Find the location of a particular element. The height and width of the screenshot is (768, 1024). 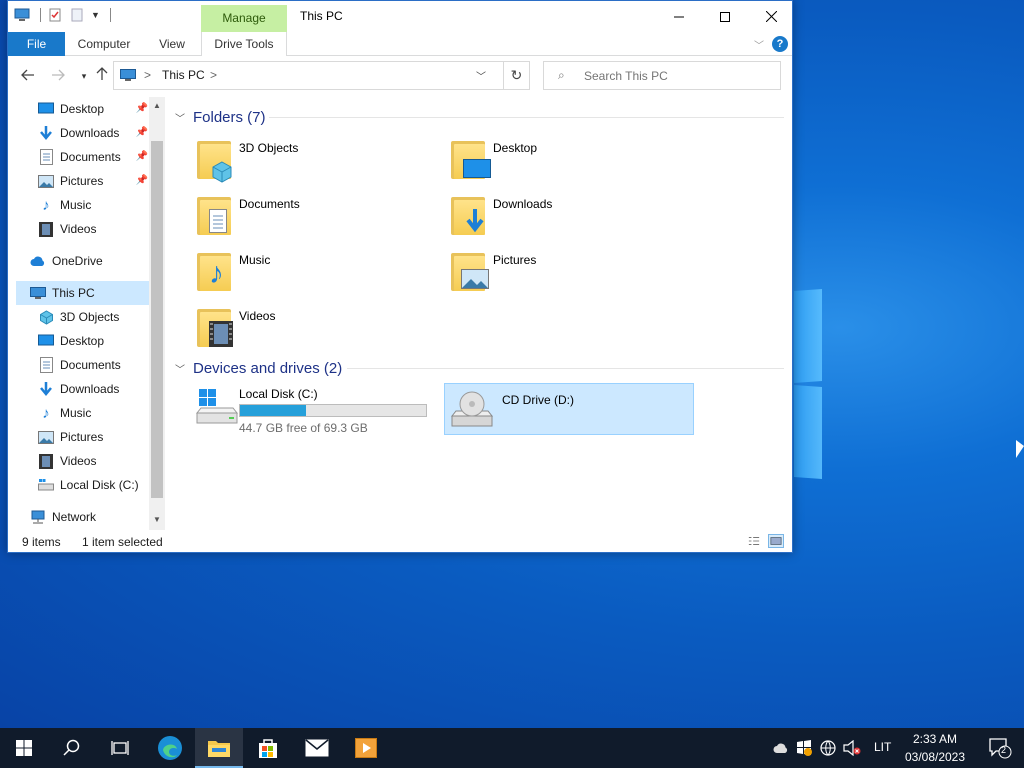

network-globe-icon is located at coordinates (828, 748).